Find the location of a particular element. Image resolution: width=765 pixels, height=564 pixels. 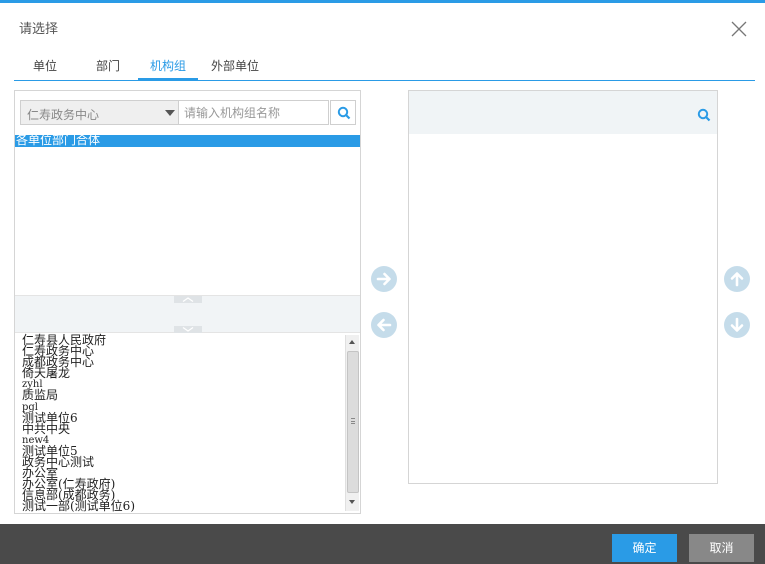

dialog-footer: 确定 取消 is located at coordinates (382, 544).